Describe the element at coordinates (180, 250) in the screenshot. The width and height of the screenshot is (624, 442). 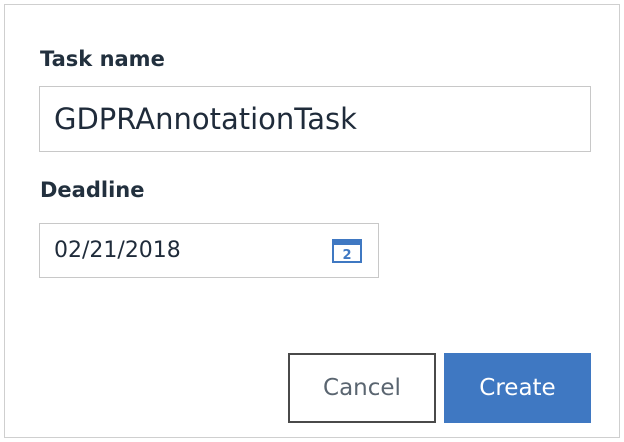
I see `deadline-input` at that location.